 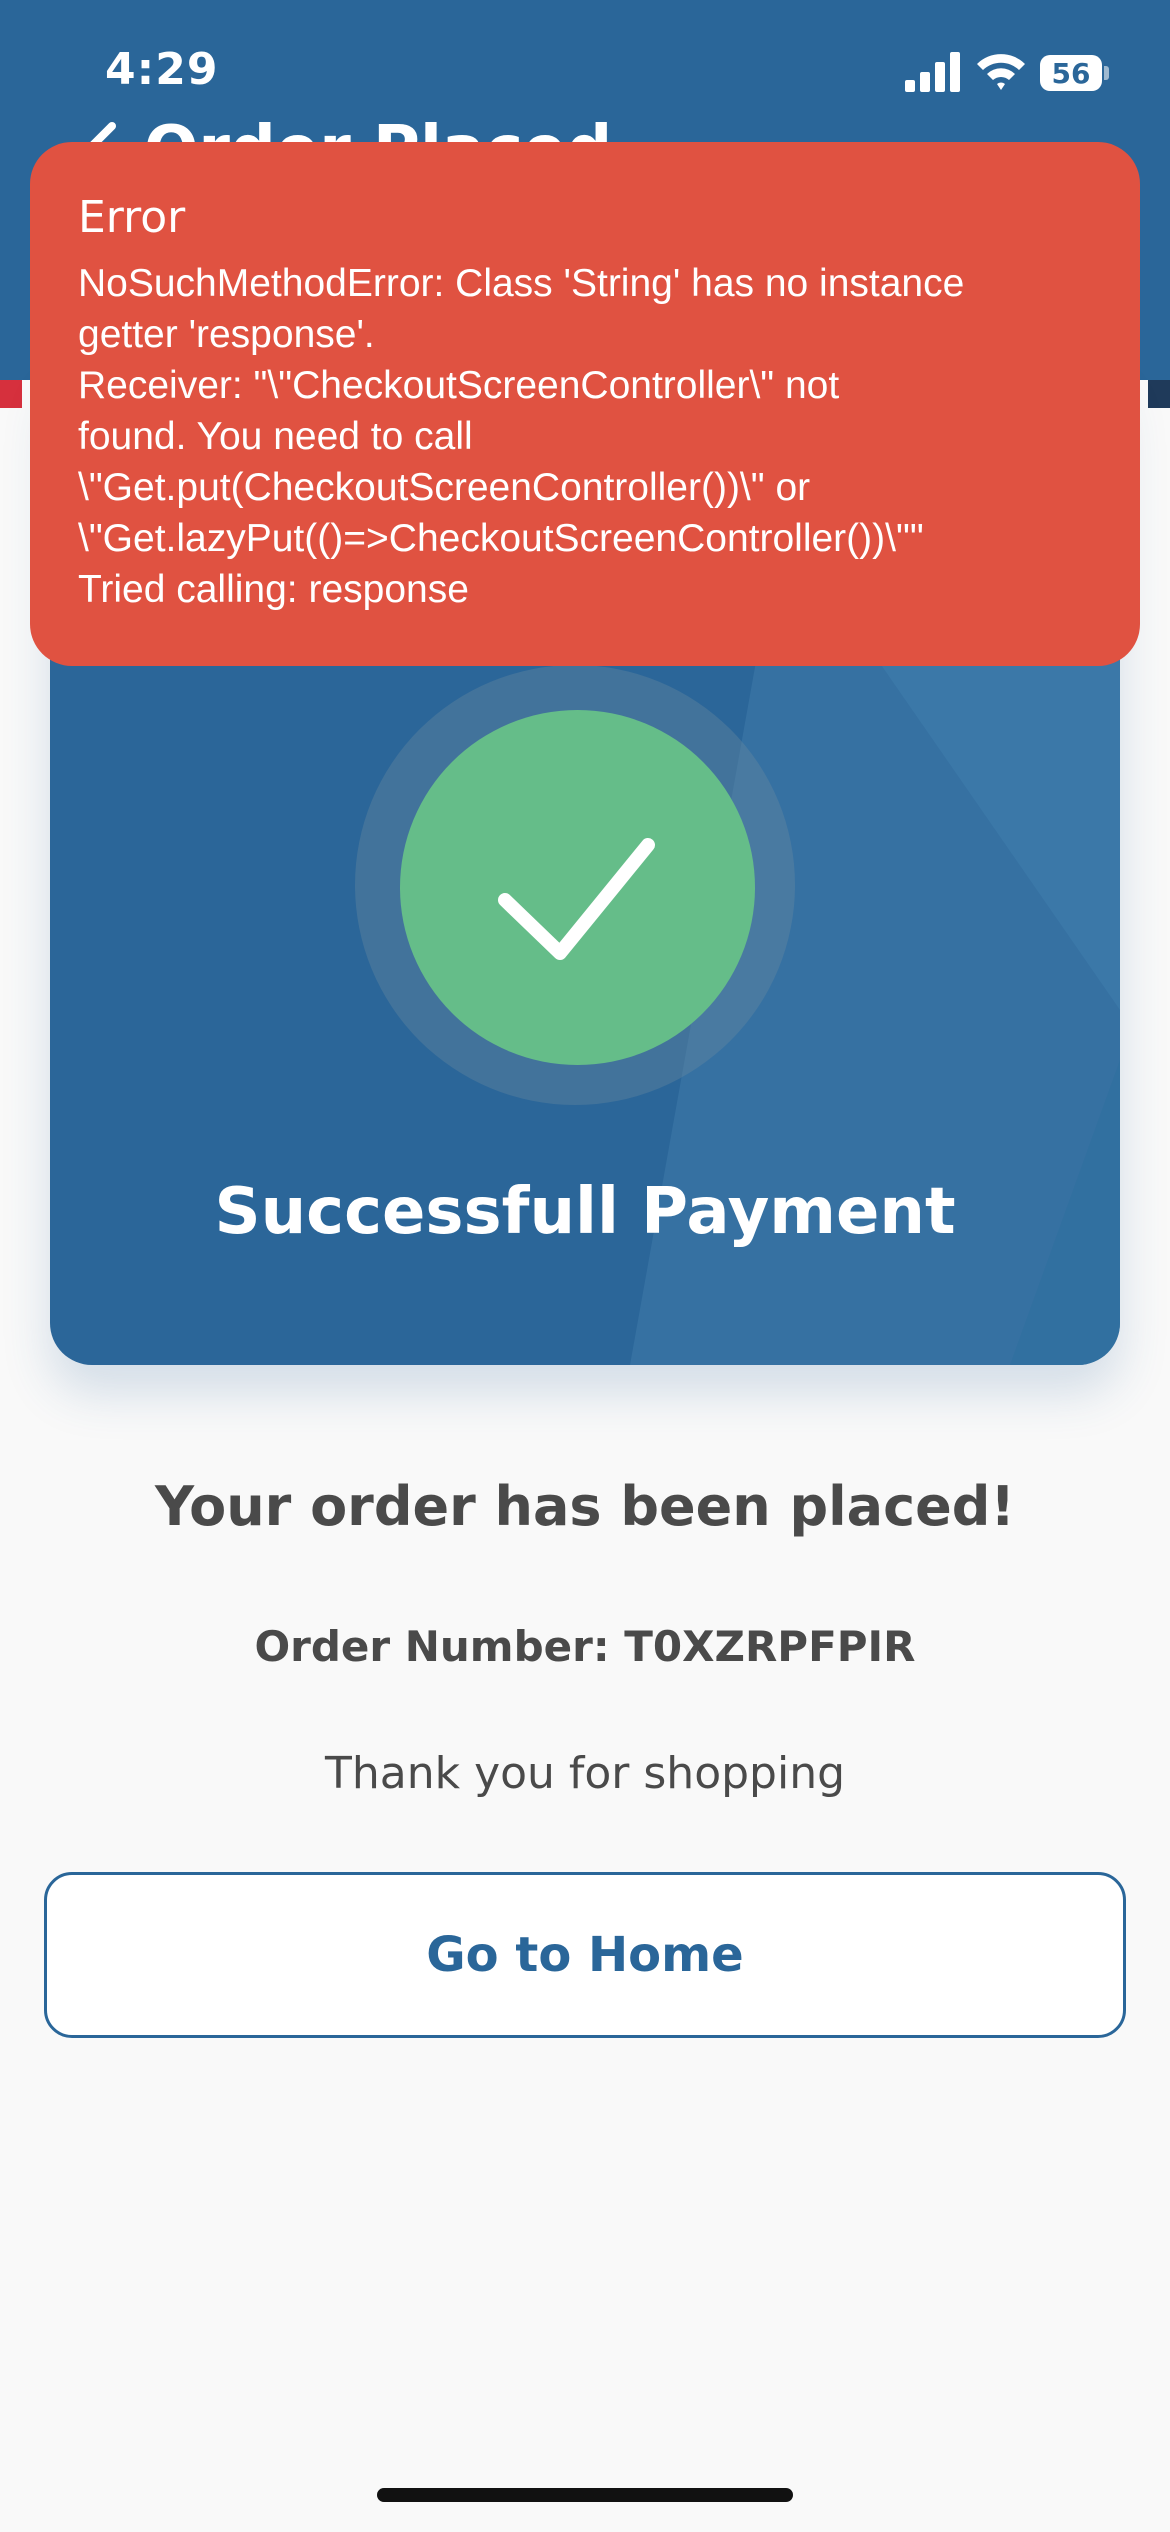 What do you see at coordinates (1001, 72) in the screenshot?
I see `wifi-icon` at bounding box center [1001, 72].